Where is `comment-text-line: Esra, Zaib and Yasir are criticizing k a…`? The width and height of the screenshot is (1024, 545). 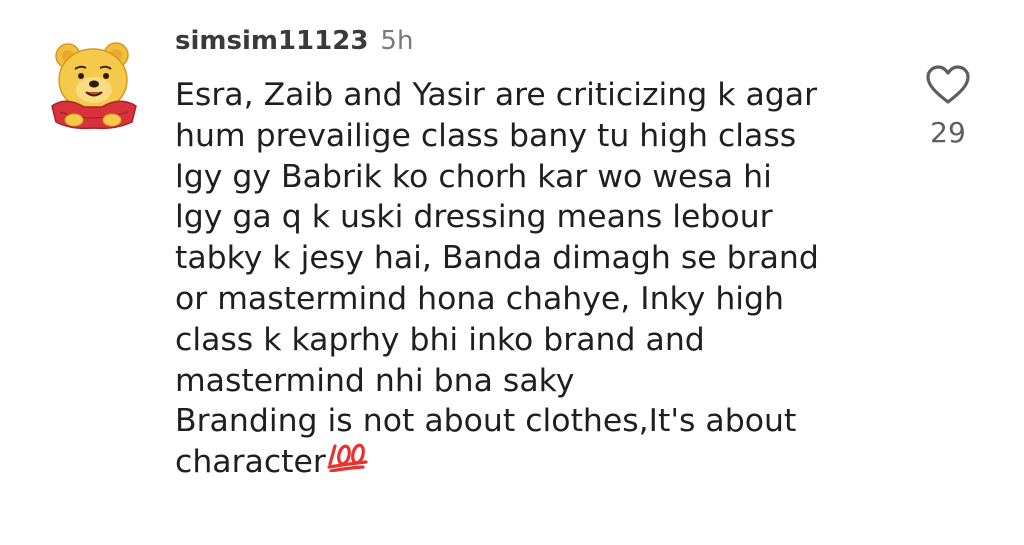 comment-text-line: Esra, Zaib and Yasir are criticizing k a… is located at coordinates (496, 95).